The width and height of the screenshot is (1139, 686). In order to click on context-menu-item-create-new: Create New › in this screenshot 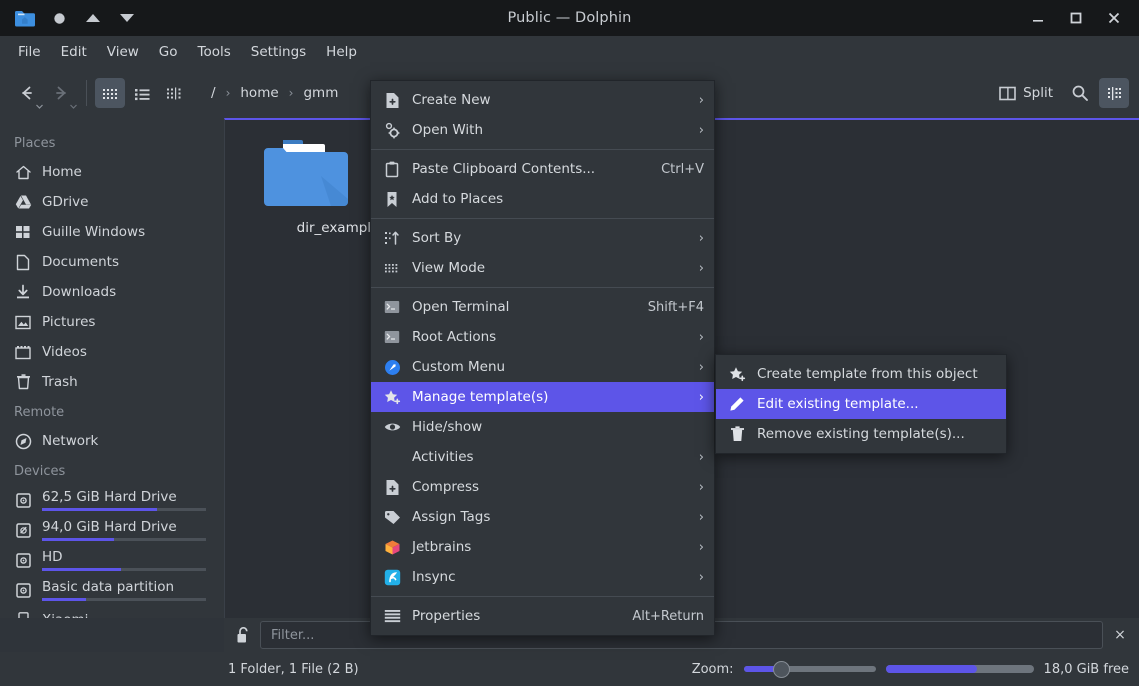, I will do `click(542, 100)`.